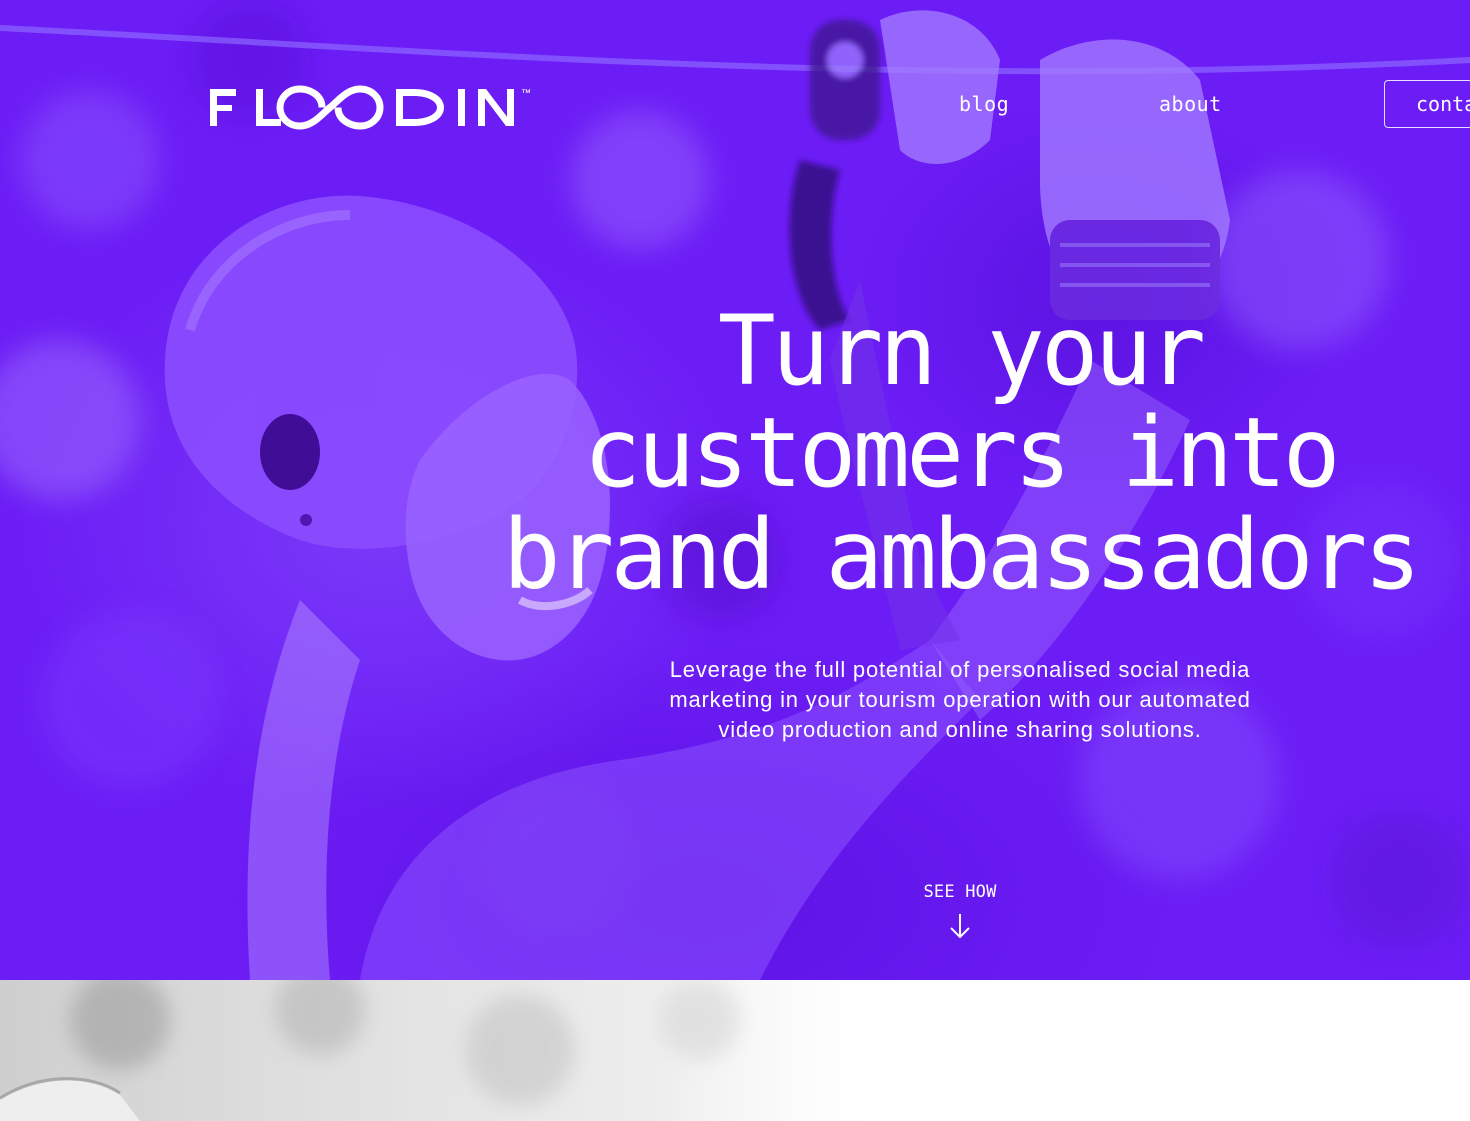 Image resolution: width=1470 pixels, height=1121 pixels. What do you see at coordinates (962, 555) in the screenshot?
I see `headline-line: brand ambassadors` at bounding box center [962, 555].